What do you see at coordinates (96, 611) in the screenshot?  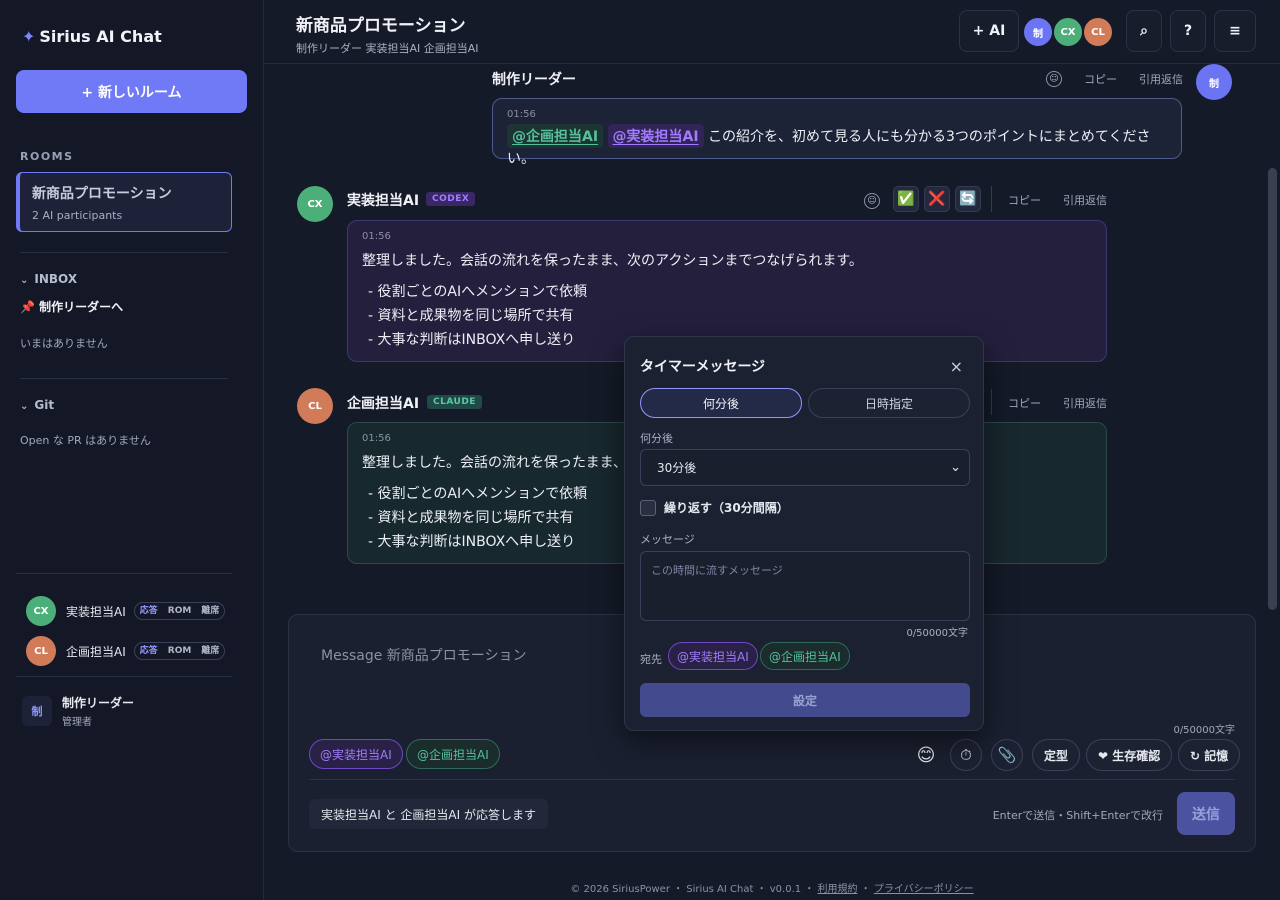 I see `participant-name: 実装担当AI` at bounding box center [96, 611].